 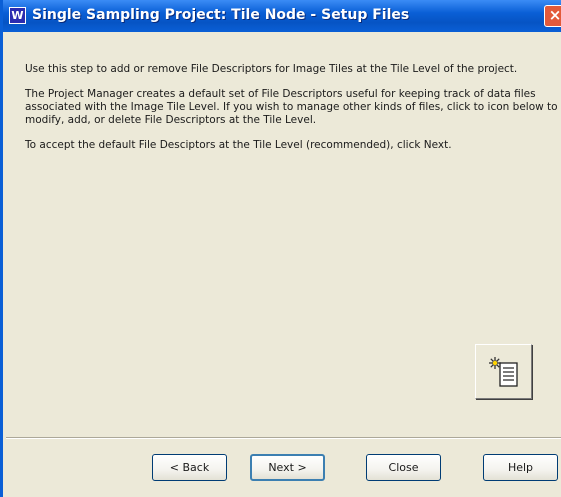 What do you see at coordinates (403, 467) in the screenshot?
I see `close-button: Close` at bounding box center [403, 467].